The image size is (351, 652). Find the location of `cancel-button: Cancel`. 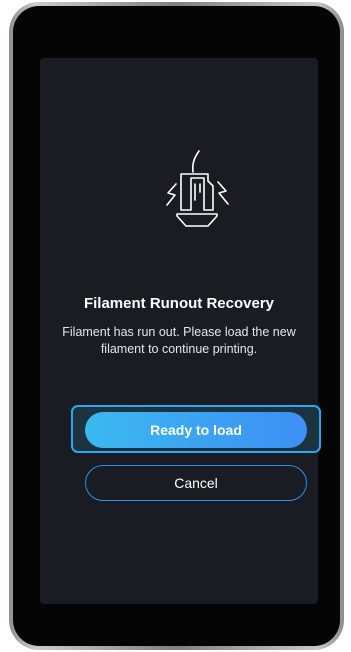

cancel-button: Cancel is located at coordinates (196, 483).